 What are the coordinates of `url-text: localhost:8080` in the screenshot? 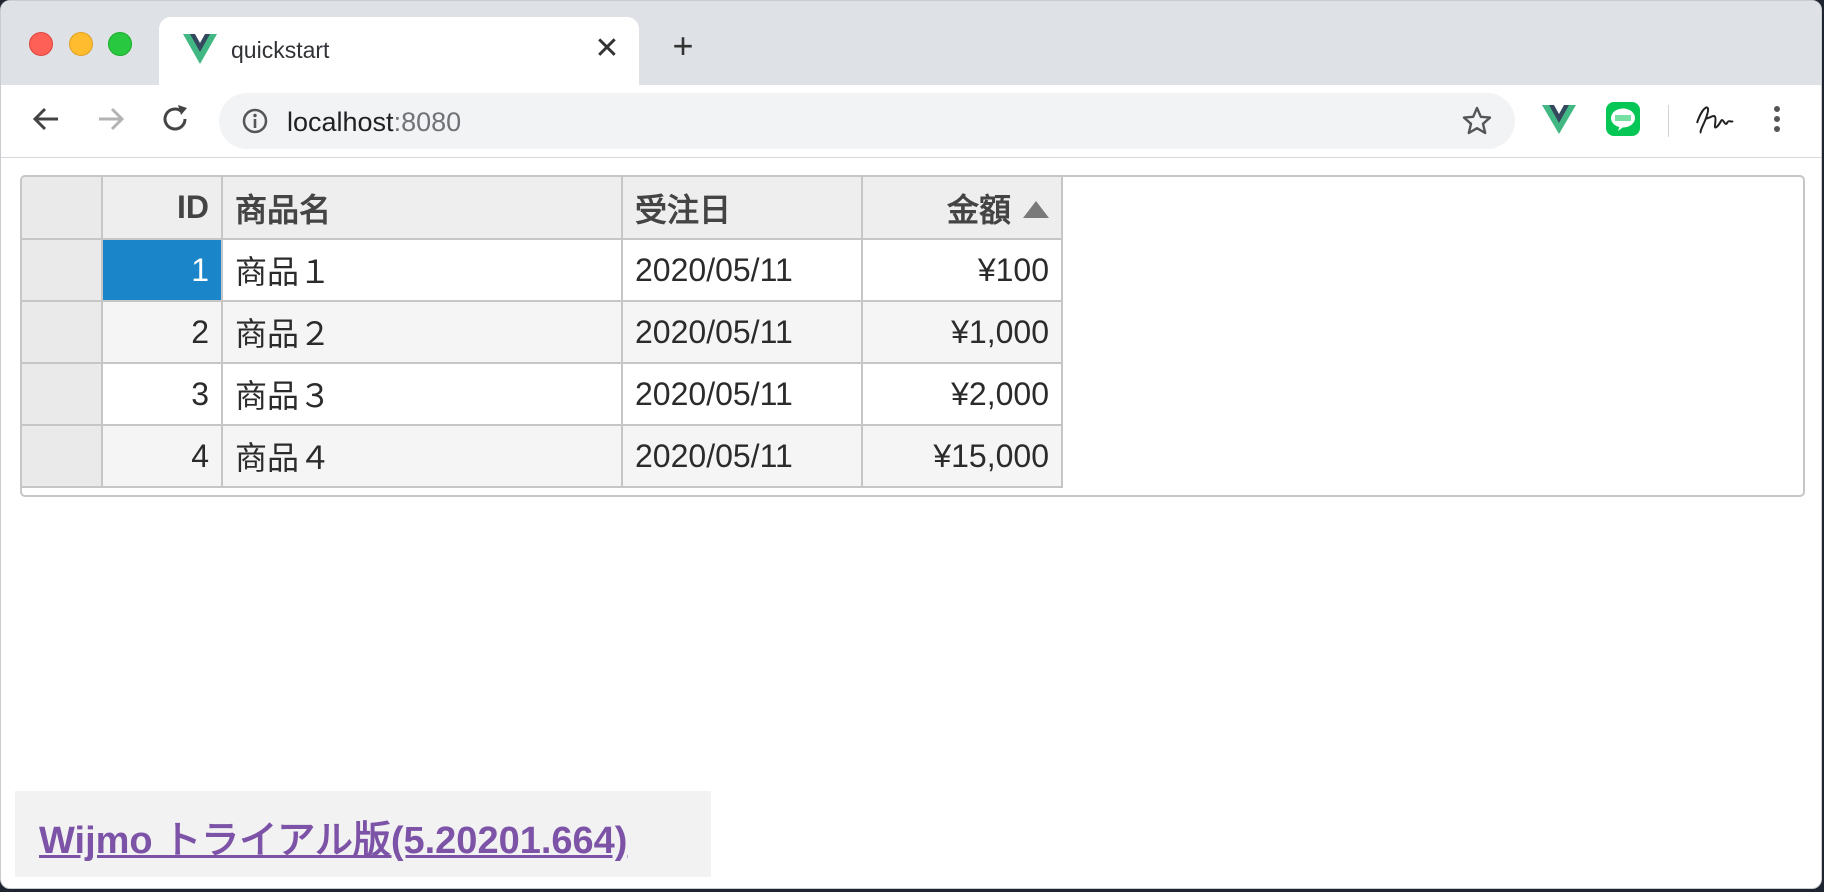 It's located at (374, 122).